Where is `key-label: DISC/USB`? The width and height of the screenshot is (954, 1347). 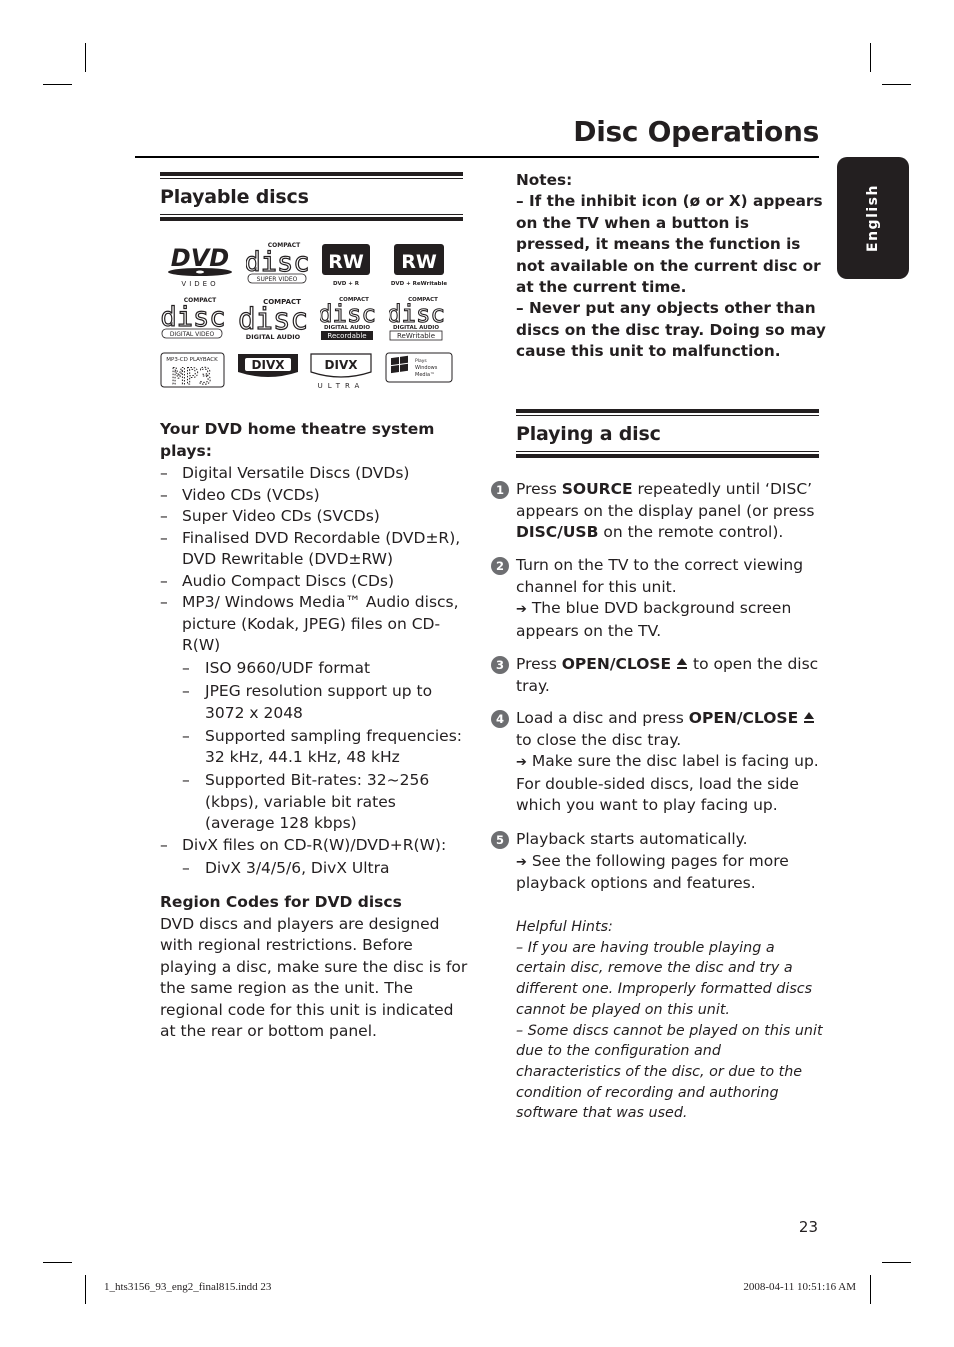 key-label: DISC/USB is located at coordinates (557, 532).